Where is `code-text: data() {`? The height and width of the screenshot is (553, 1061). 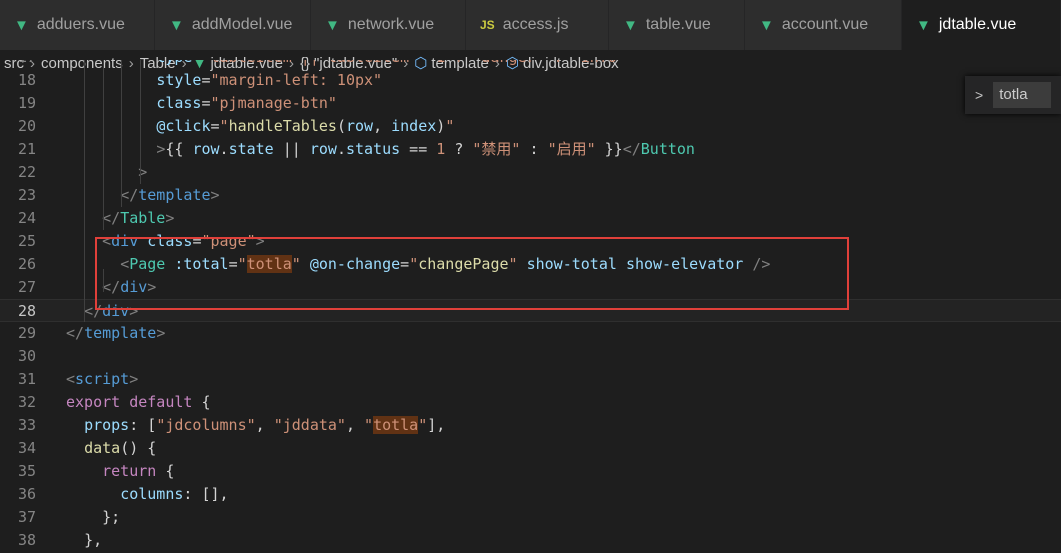 code-text: data() { is located at coordinates (111, 448).